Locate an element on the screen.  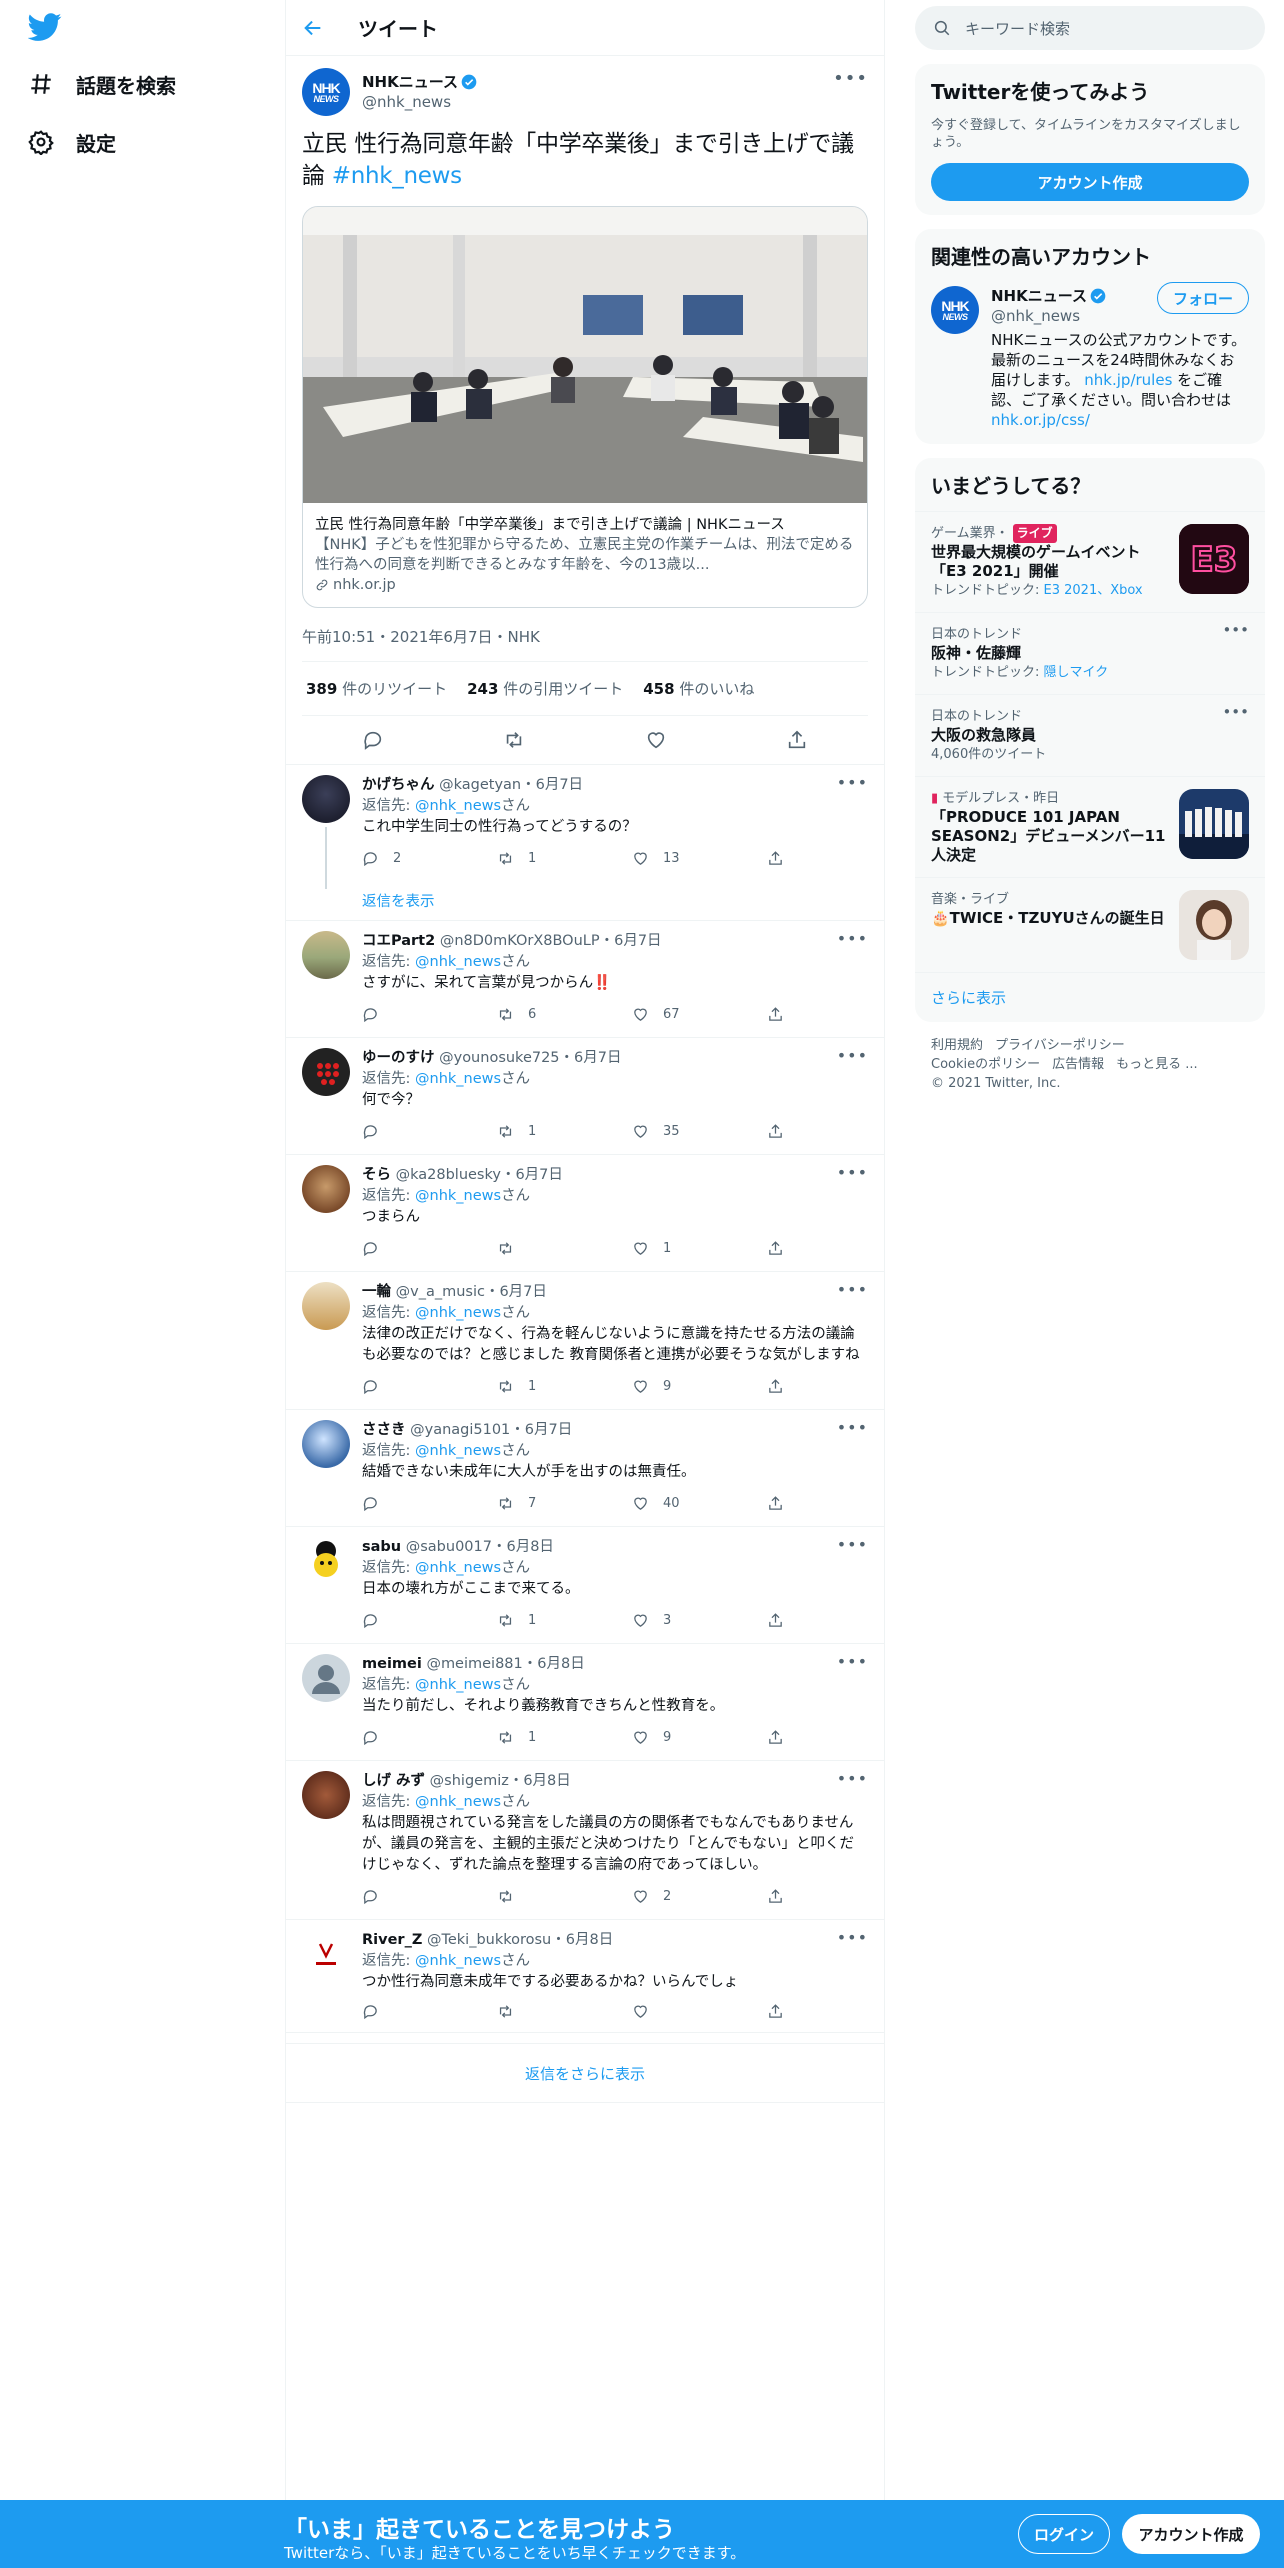
trend-item: 日本のトレンド 大阪の救急隊員 4,060件のツイート ••• is located at coordinates (1090, 735).